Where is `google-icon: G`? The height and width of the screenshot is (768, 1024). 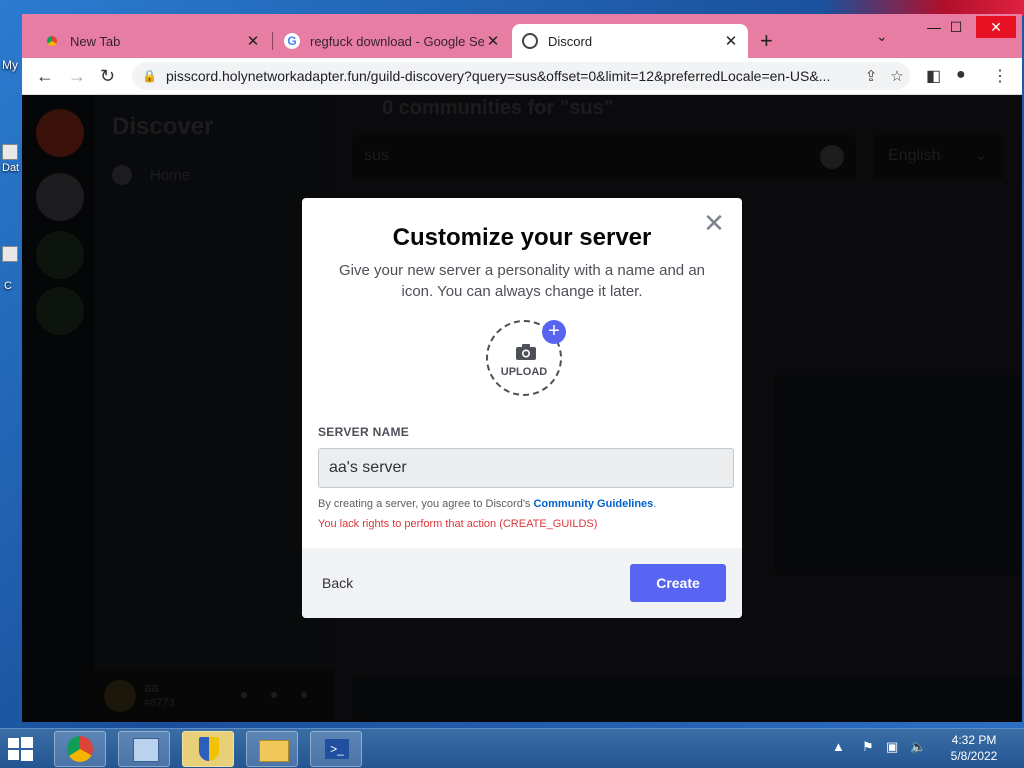 google-icon: G is located at coordinates (292, 41).